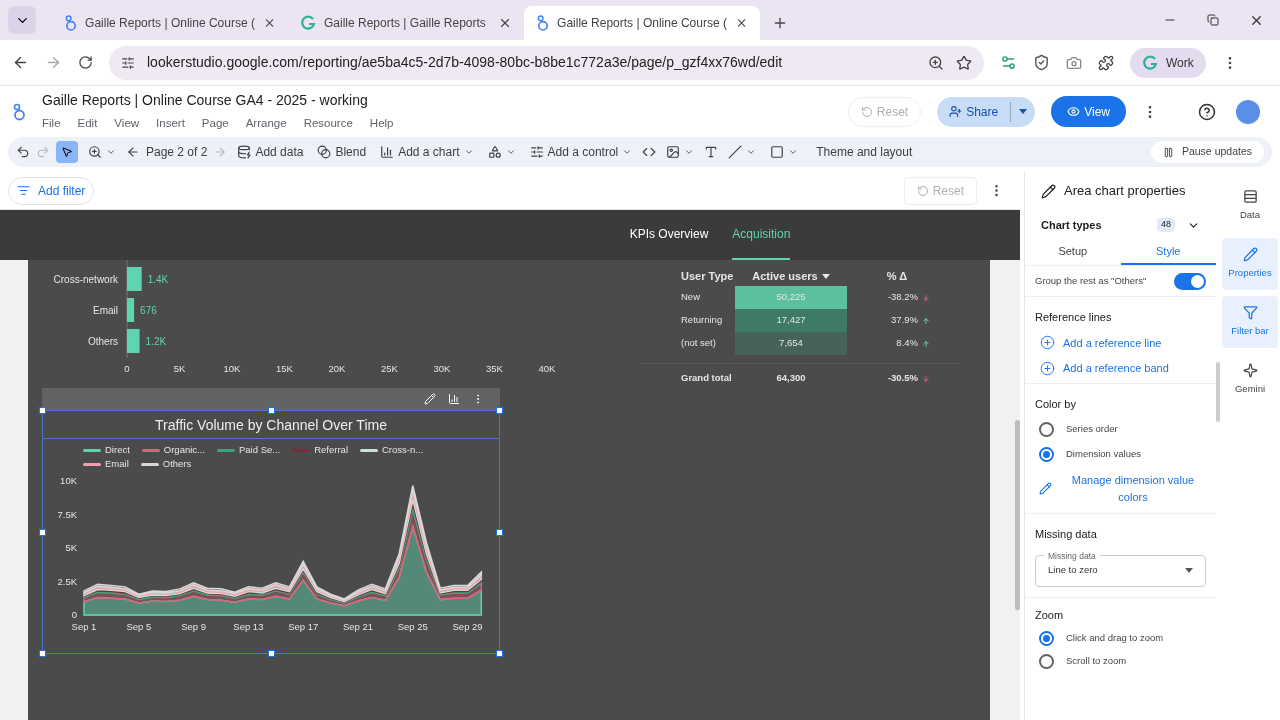  I want to click on view-button: View, so click(1088, 111).